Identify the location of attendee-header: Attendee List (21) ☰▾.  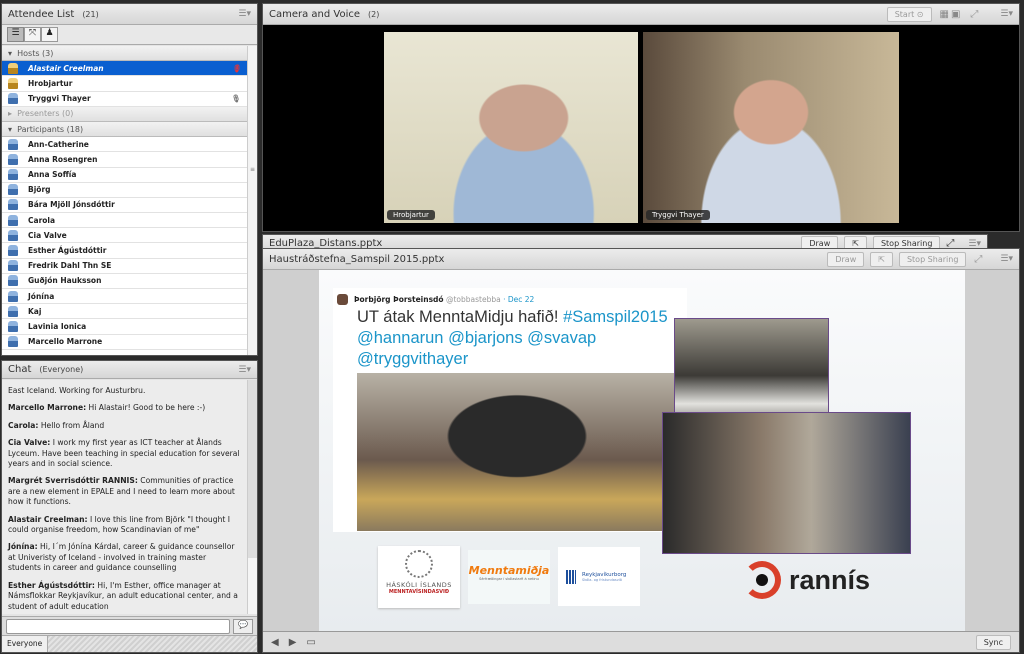
(129, 14).